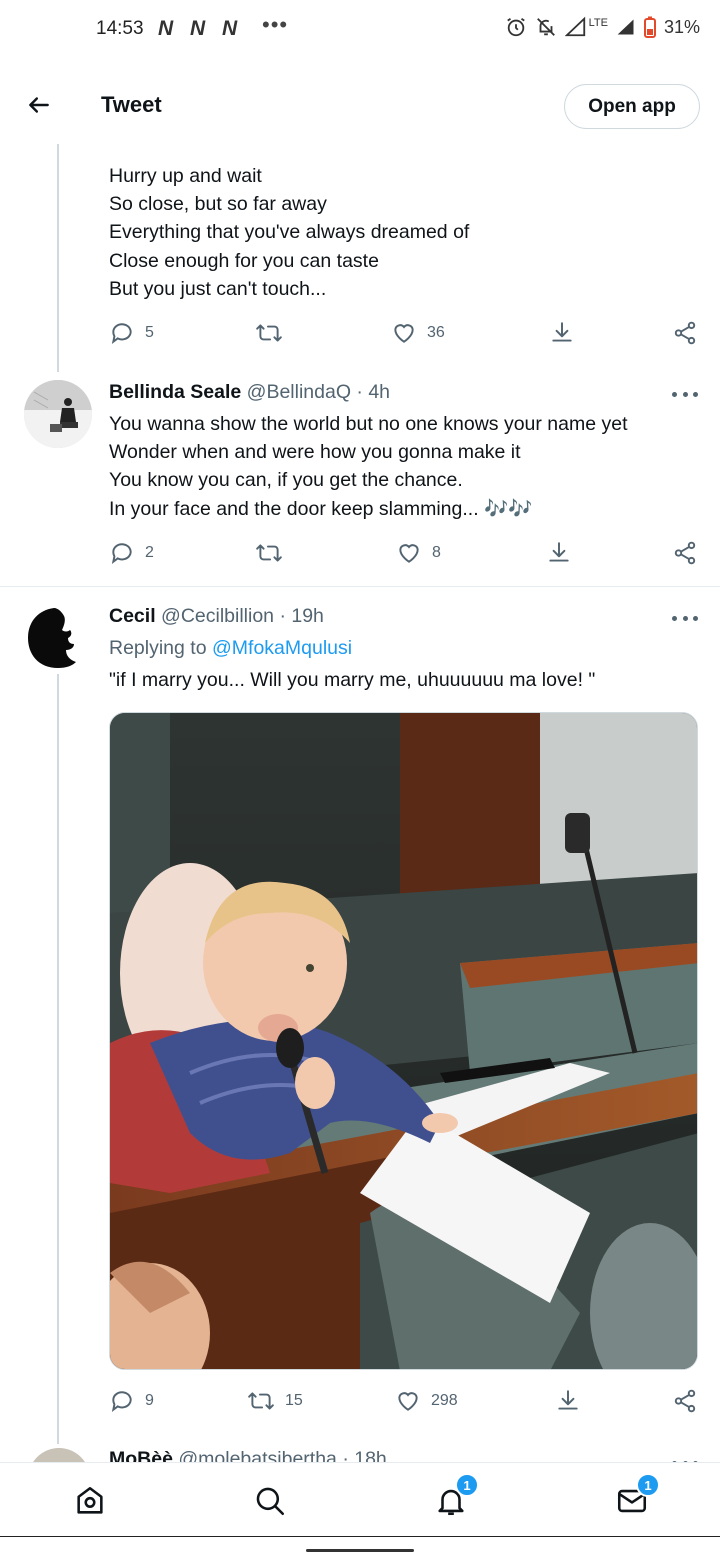  I want to click on music-notes-emoji: 🎶🎶, so click(508, 508).